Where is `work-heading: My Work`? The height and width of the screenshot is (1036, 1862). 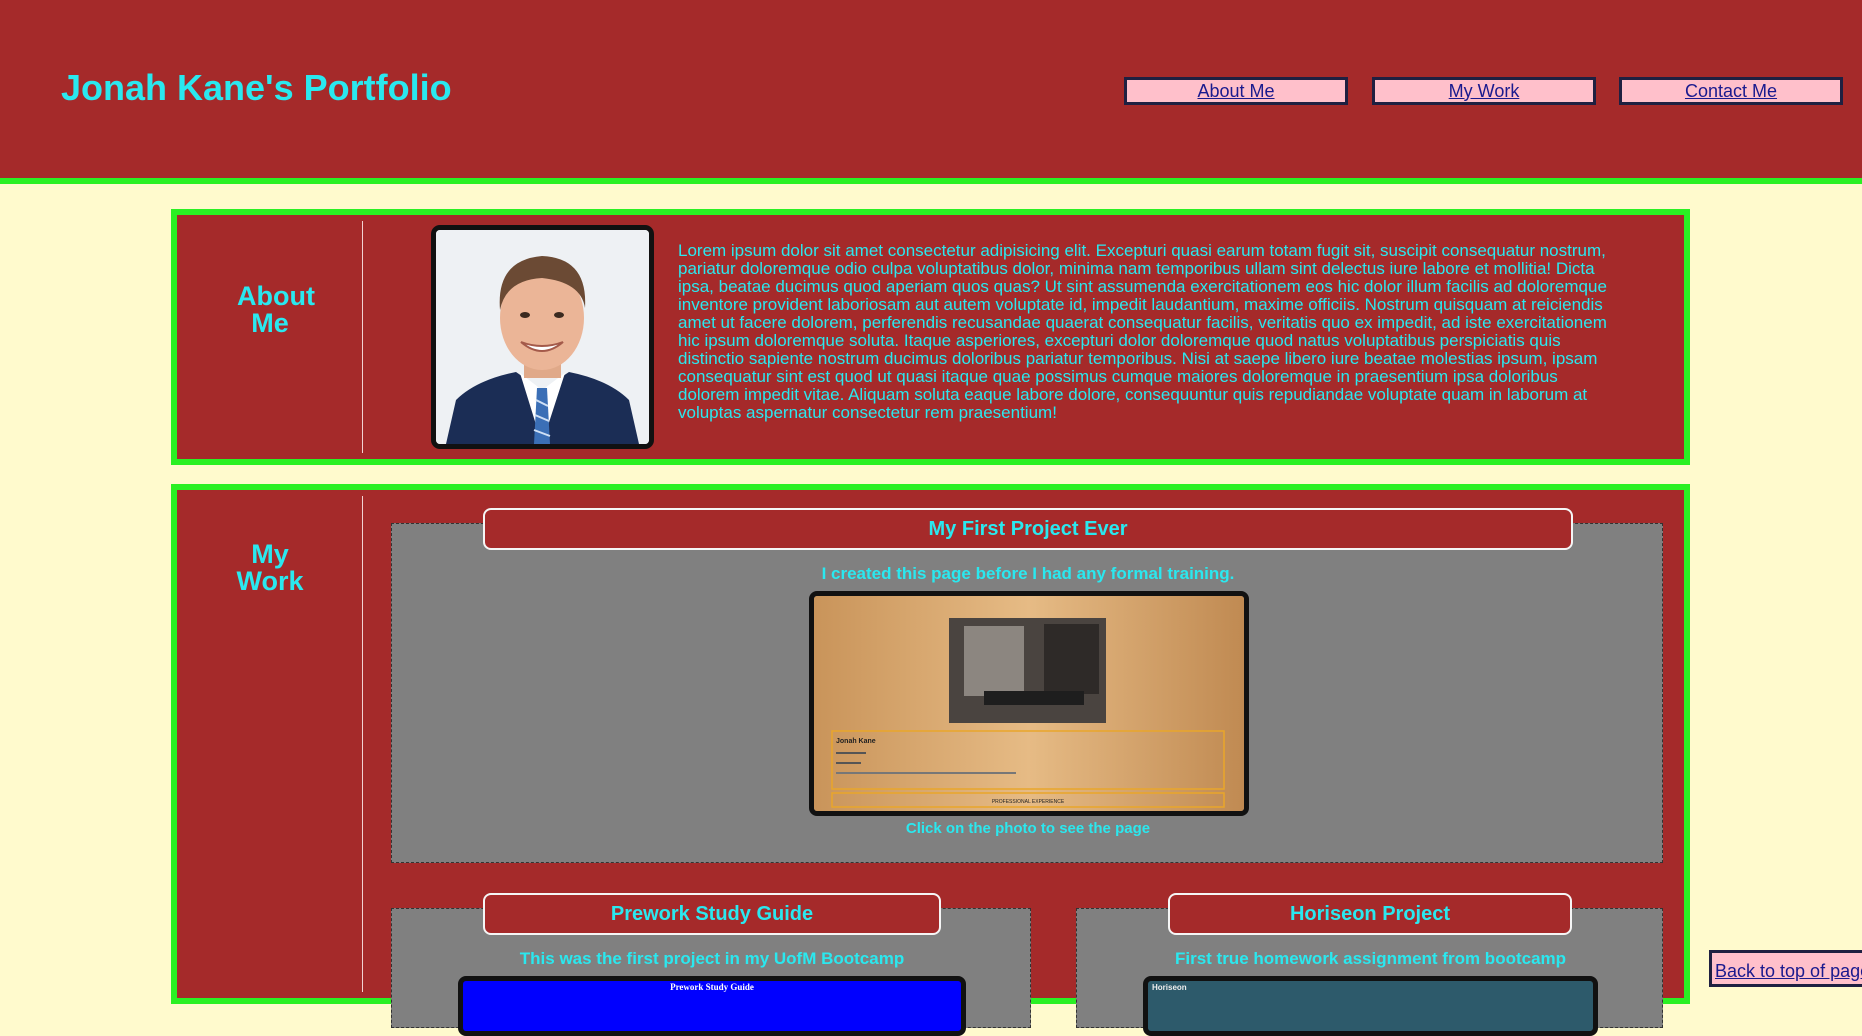 work-heading: My Work is located at coordinates (270, 568).